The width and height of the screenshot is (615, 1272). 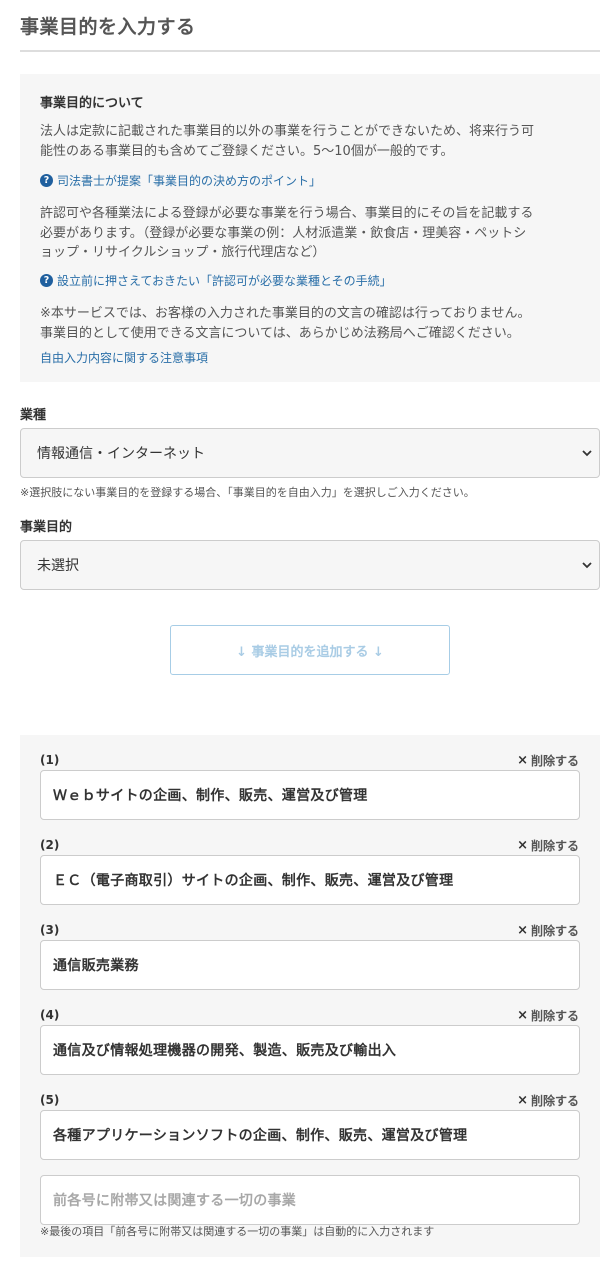 I want to click on item-number: (1), so click(x=50, y=760).